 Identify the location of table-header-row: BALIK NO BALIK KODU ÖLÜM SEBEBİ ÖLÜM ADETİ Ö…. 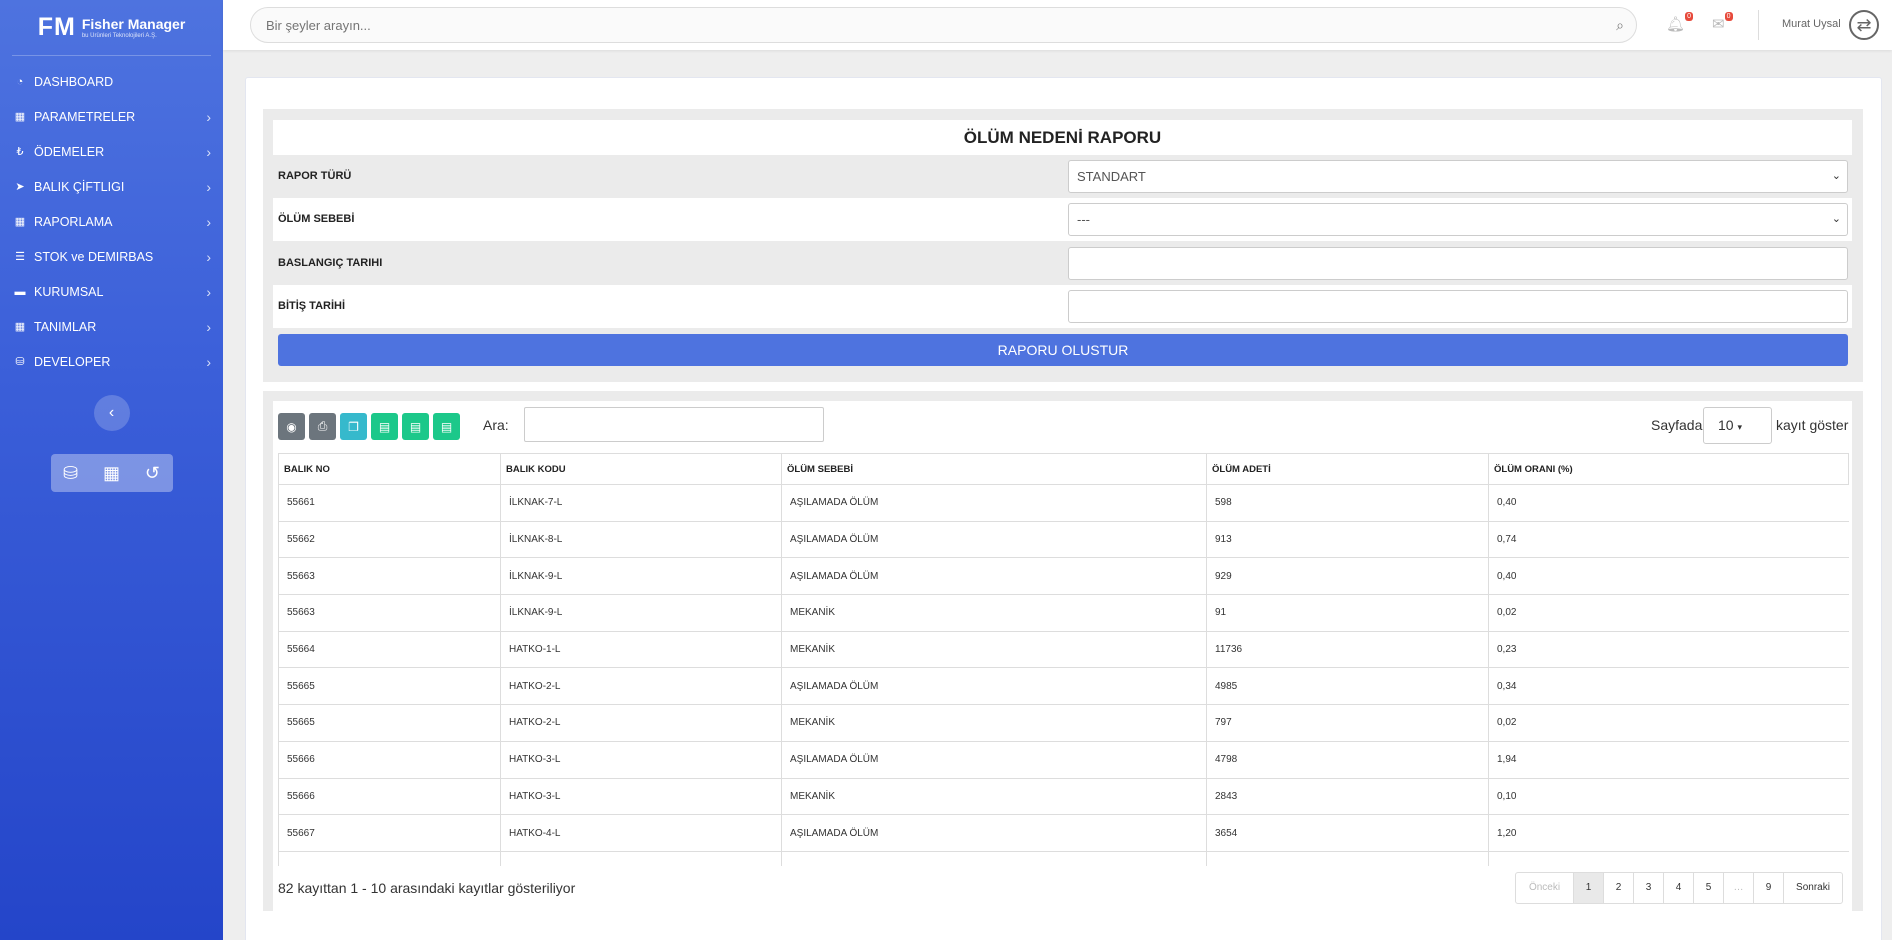
(1063, 469).